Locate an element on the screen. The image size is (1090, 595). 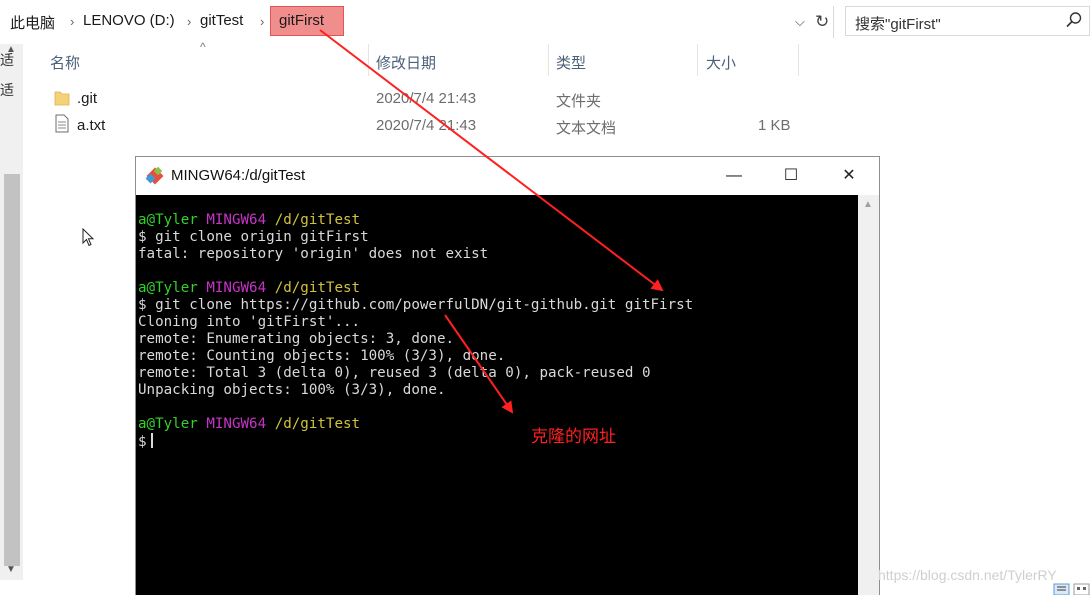
refresh-icon: ↻ is located at coordinates (822, 22).